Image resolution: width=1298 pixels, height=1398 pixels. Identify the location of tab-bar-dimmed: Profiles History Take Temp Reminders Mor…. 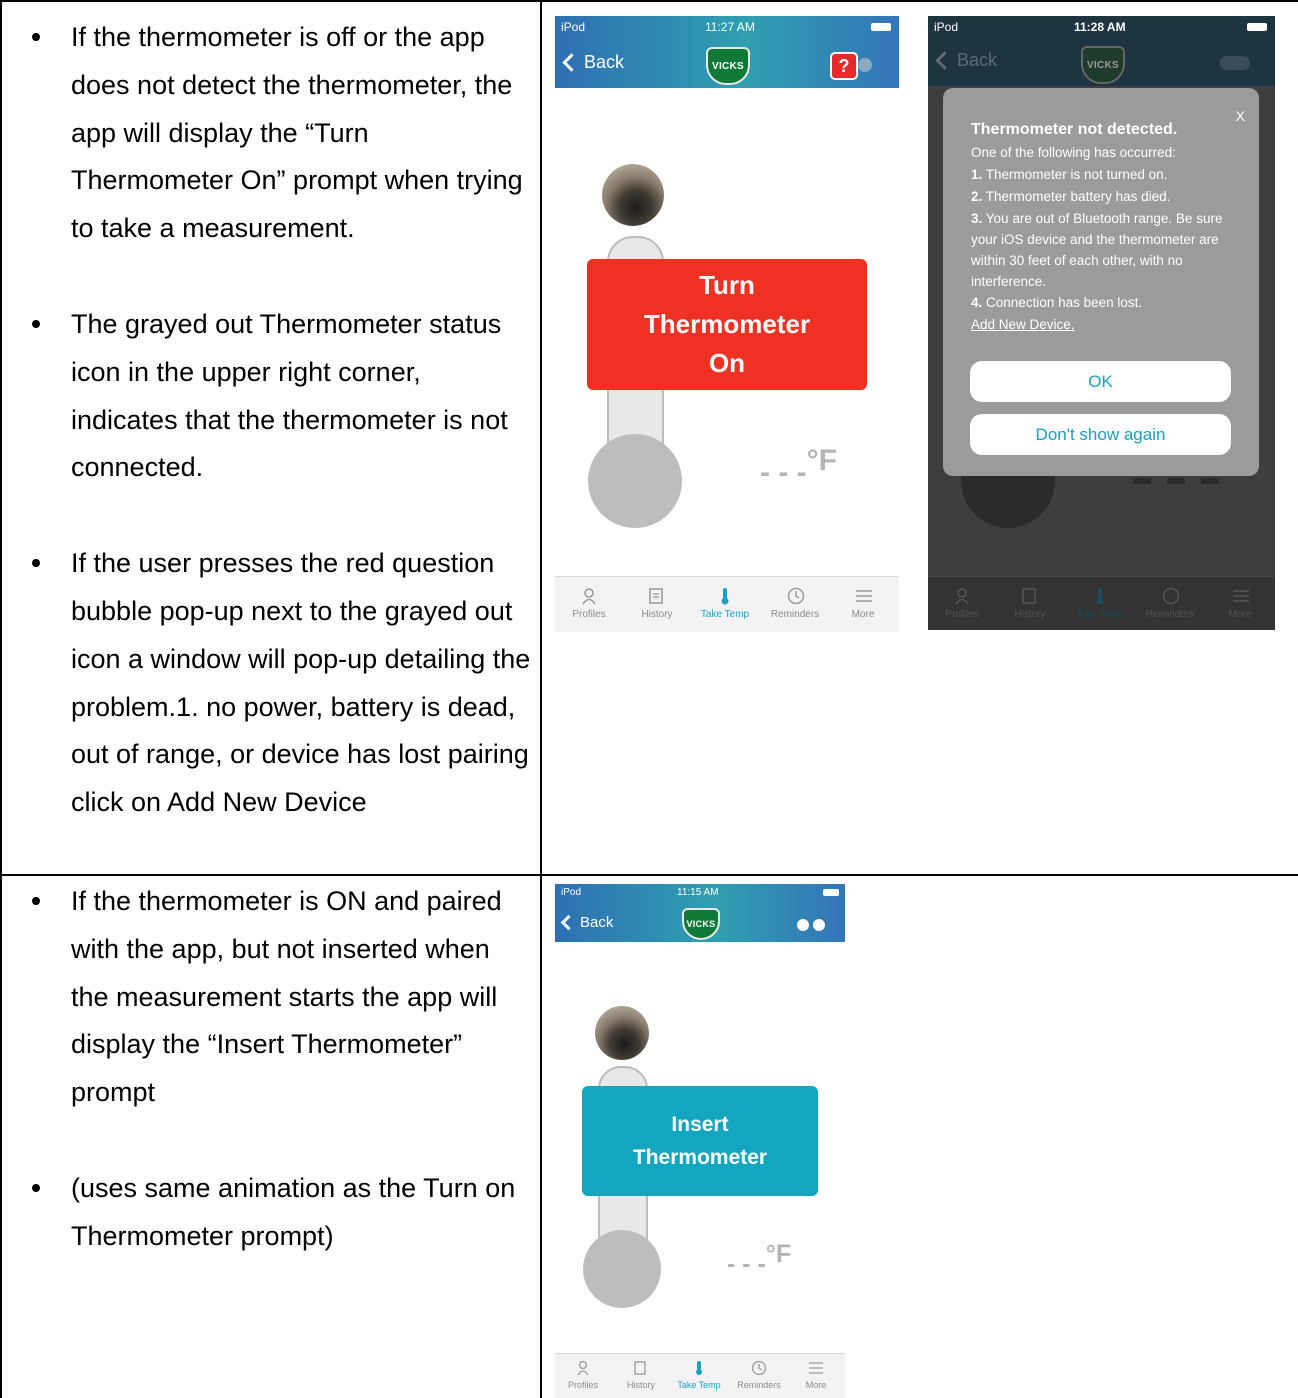
(1101, 603).